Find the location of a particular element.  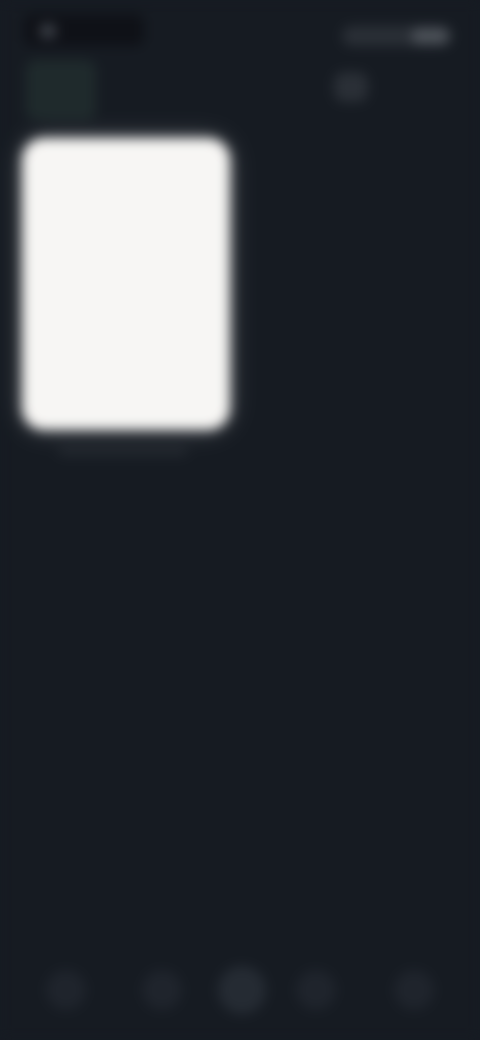

action-icon is located at coordinates (351, 87).